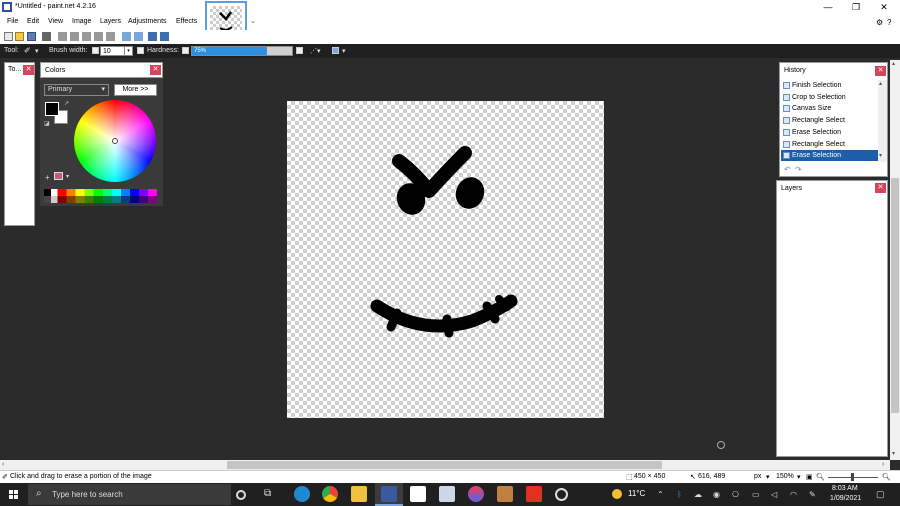 The width and height of the screenshot is (900, 506). I want to click on units-chevron-icon: ▾, so click(768, 477).